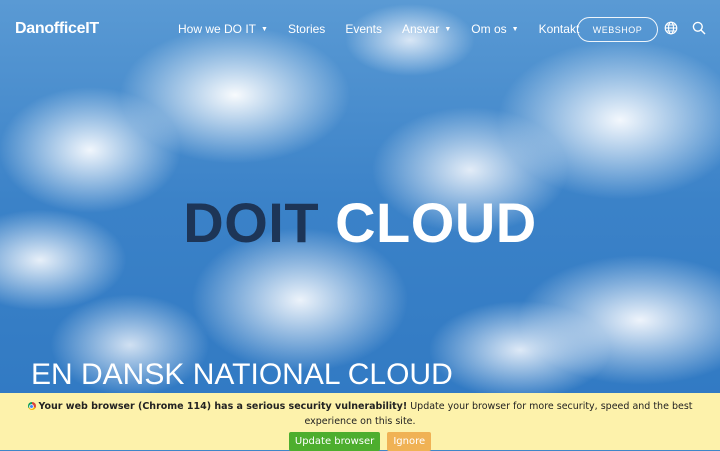  I want to click on globe-icon, so click(672, 29).